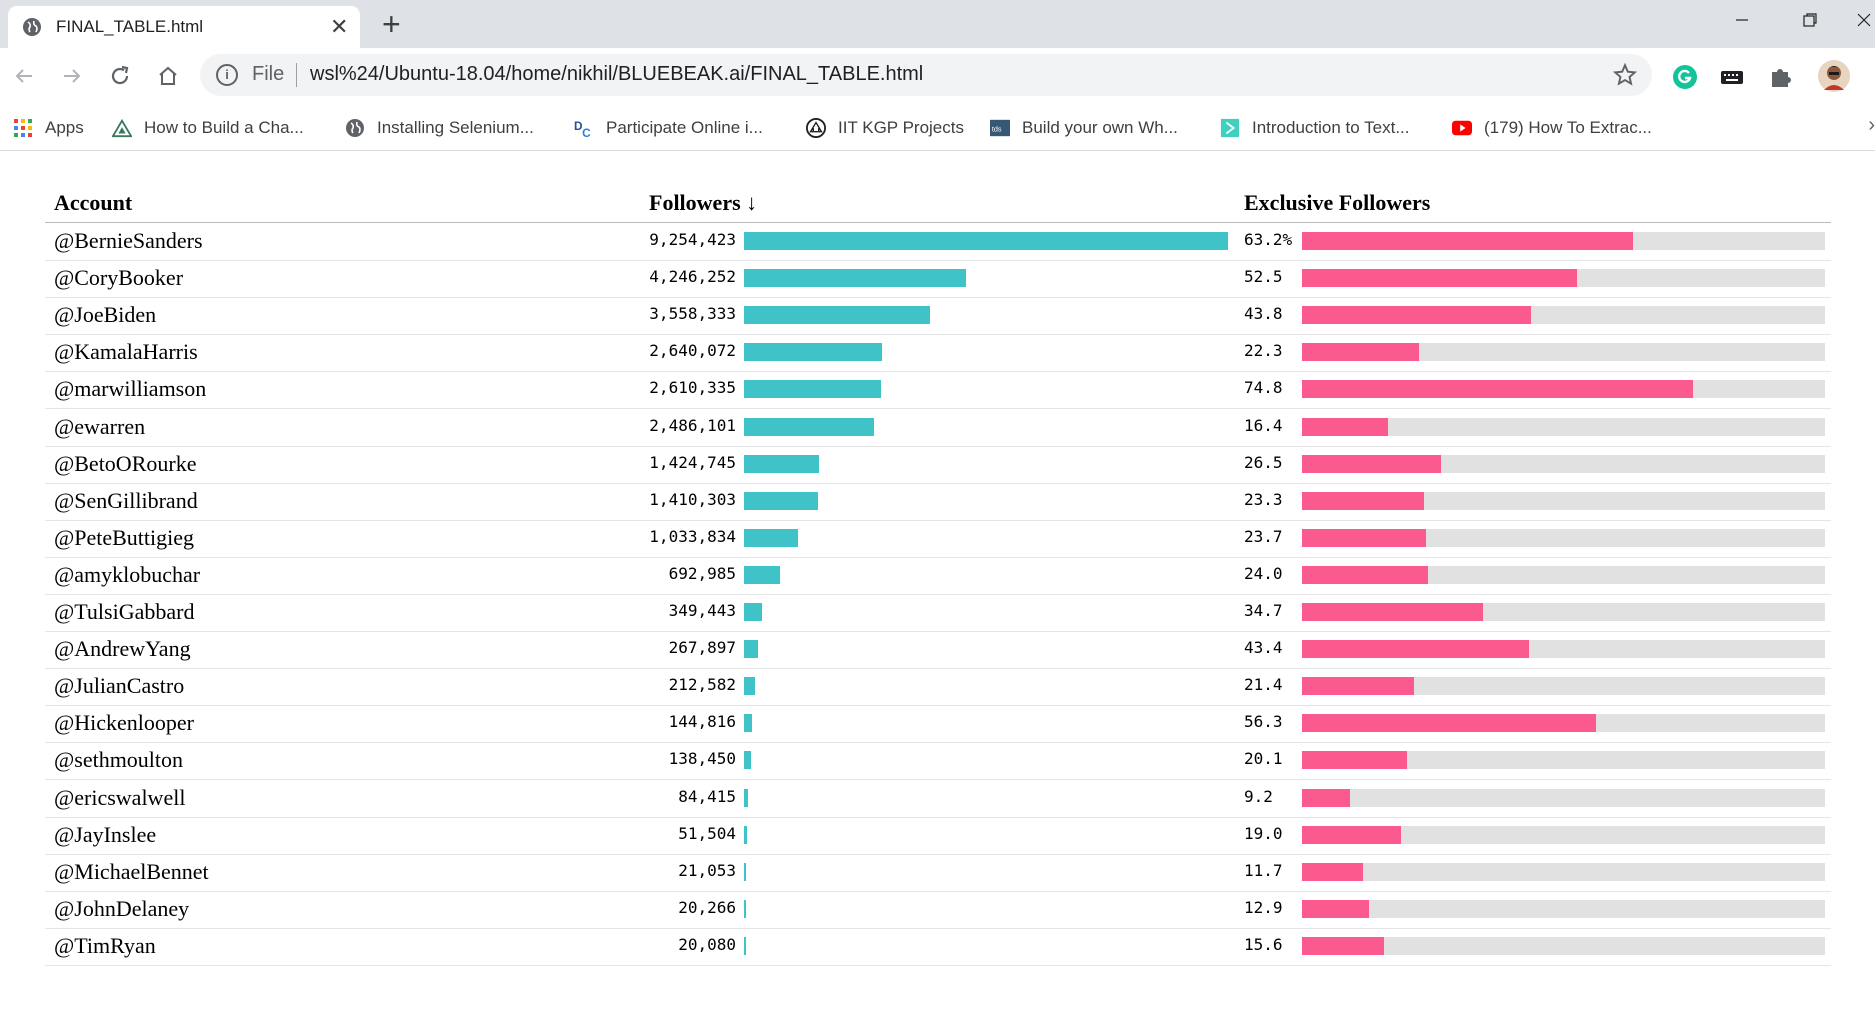 Image resolution: width=1875 pixels, height=1019 pixels. Describe the element at coordinates (938, 650) in the screenshot. I see `table-row: @AndrewYang 267,897 43.4` at that location.